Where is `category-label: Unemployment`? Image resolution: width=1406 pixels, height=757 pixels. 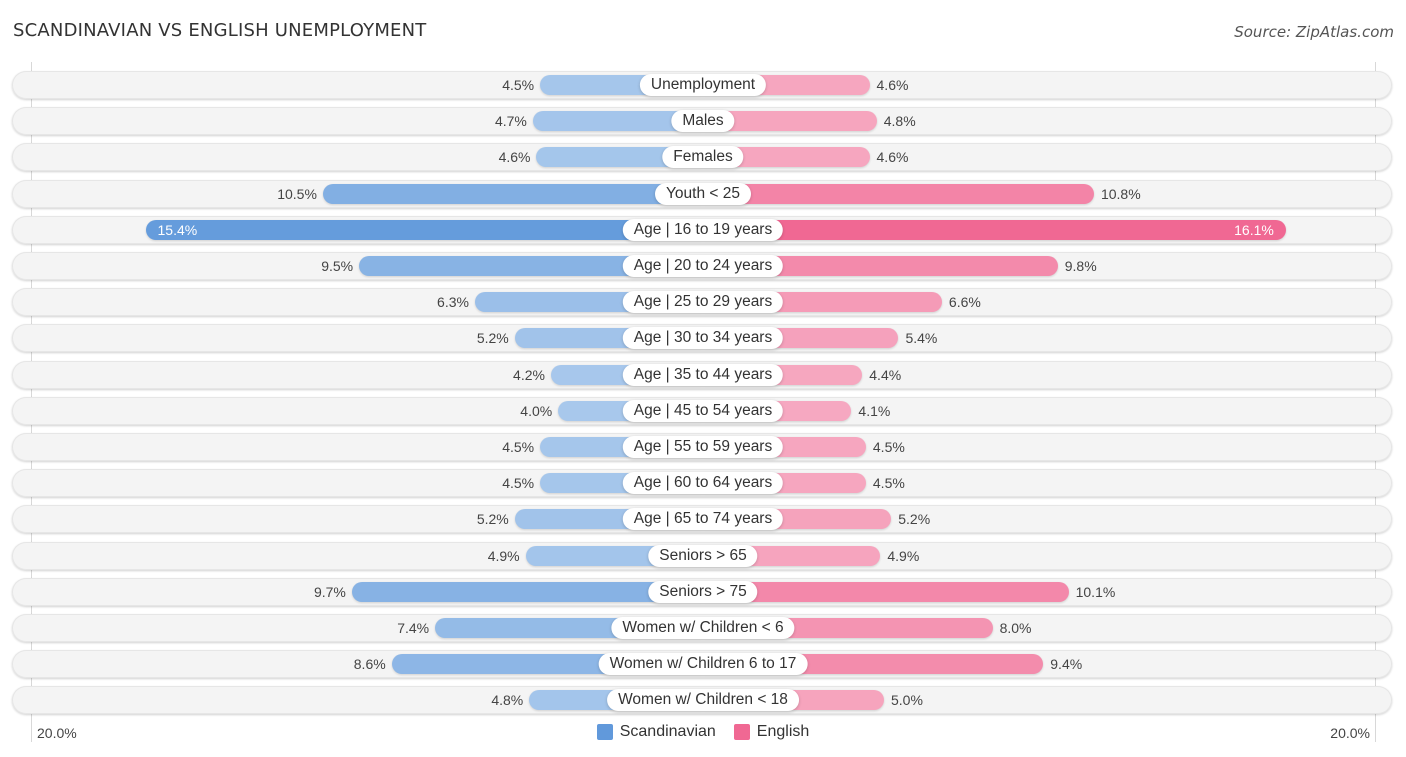
category-label: Unemployment is located at coordinates (703, 85).